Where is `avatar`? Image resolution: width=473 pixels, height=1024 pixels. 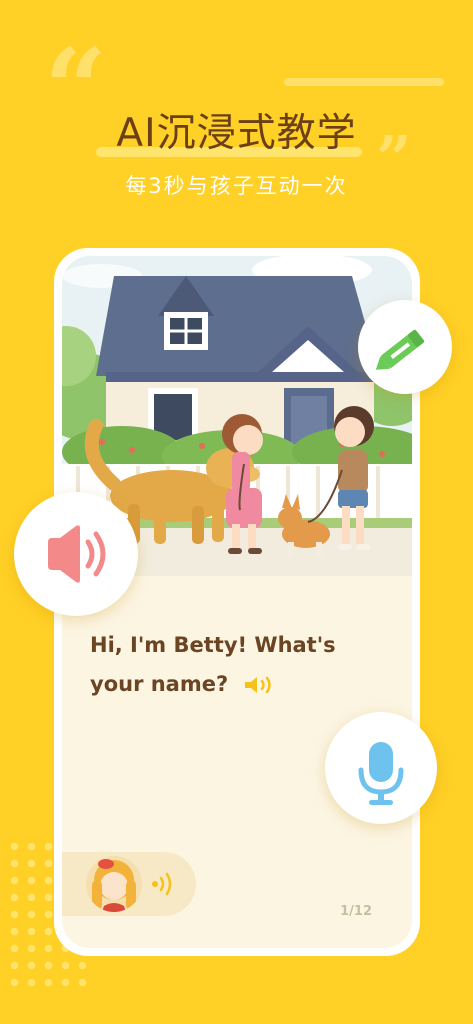
avatar is located at coordinates (114, 884).